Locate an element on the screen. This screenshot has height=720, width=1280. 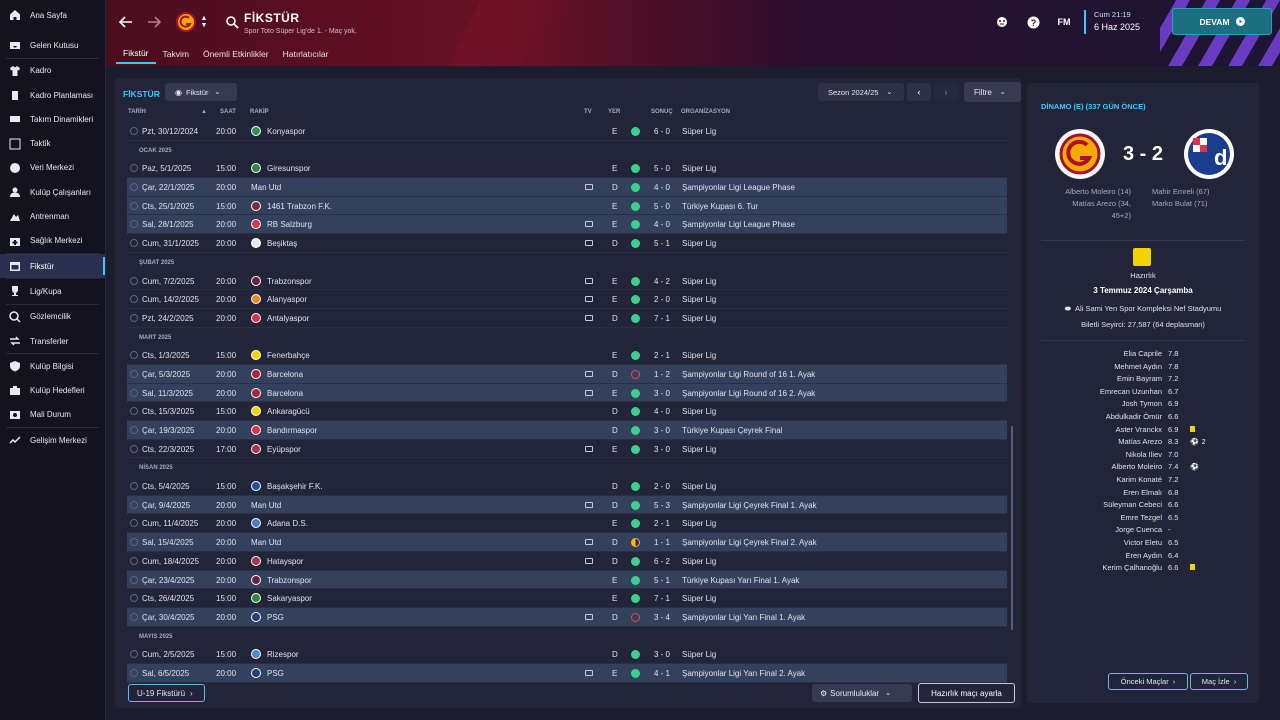
player-rating-row: Emre Tezgel 6.5 is located at coordinates (1143, 519).